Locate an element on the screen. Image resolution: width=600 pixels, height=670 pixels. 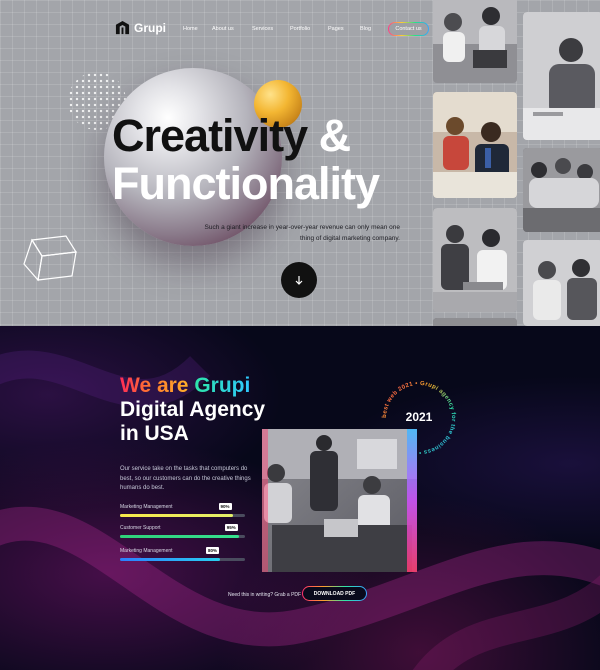
title-brand: Grupi is located at coordinates (222, 385).